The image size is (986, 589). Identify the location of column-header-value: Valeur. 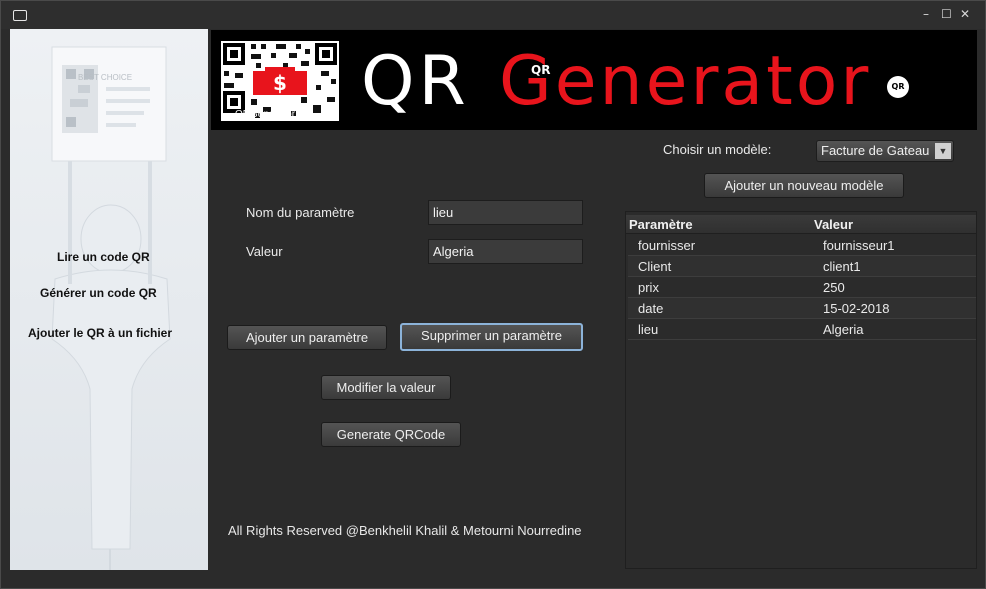
(833, 224).